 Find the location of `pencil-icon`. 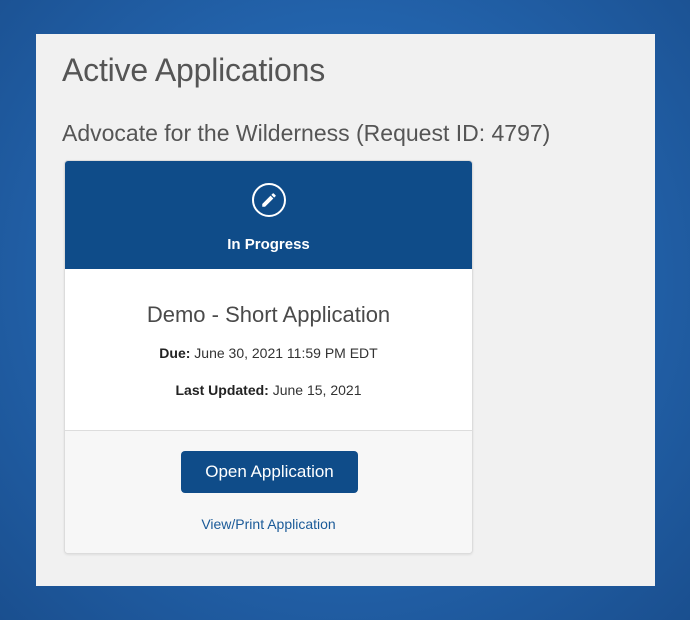

pencil-icon is located at coordinates (268, 200).